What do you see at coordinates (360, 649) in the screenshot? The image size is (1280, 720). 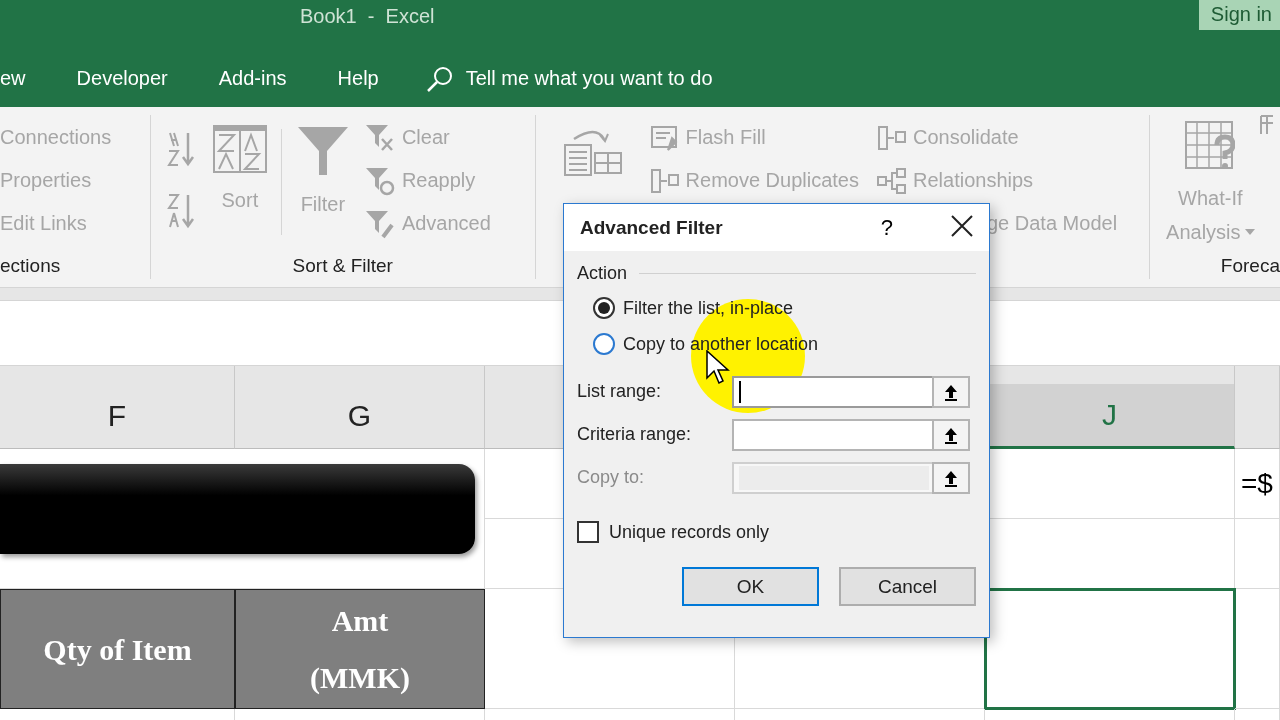 I see `table-header-cell-text: Amt (MMK)` at bounding box center [360, 649].